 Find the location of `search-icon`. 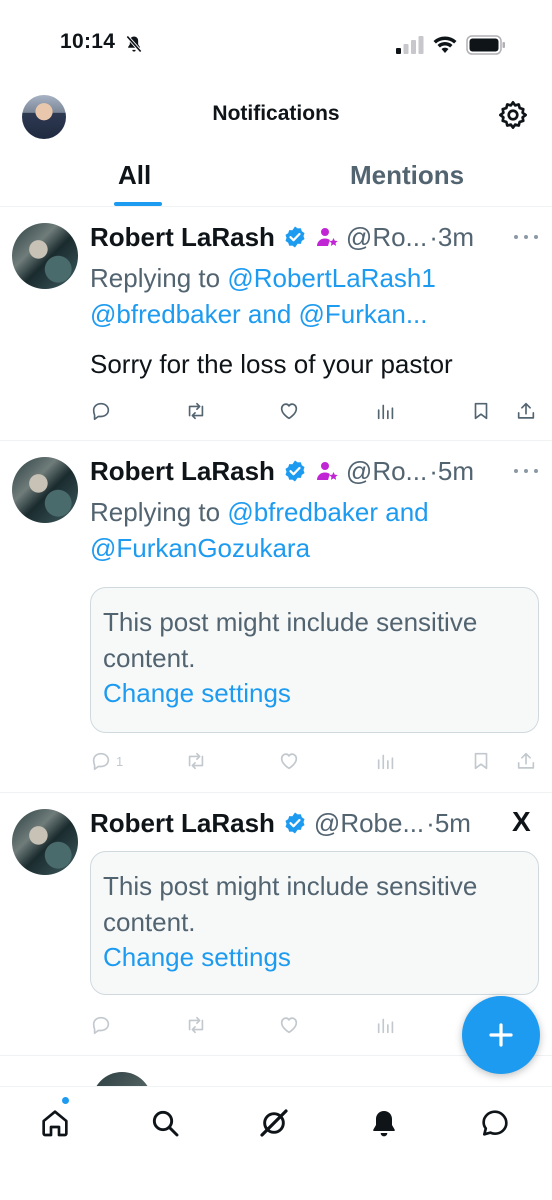

search-icon is located at coordinates (165, 1123).